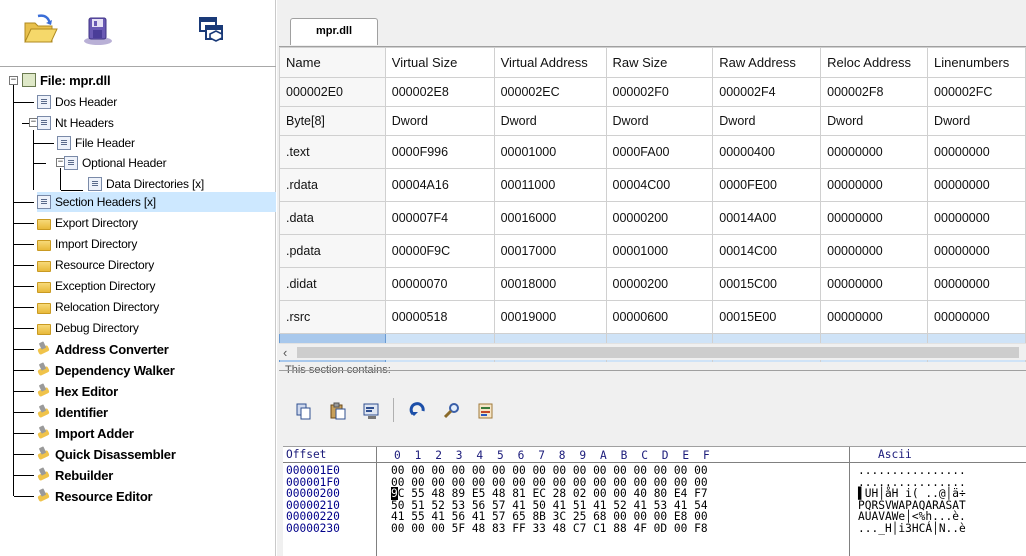 Image resolution: width=1026 pixels, height=556 pixels. Describe the element at coordinates (98, 31) in the screenshot. I see `save-disk-icon` at that location.